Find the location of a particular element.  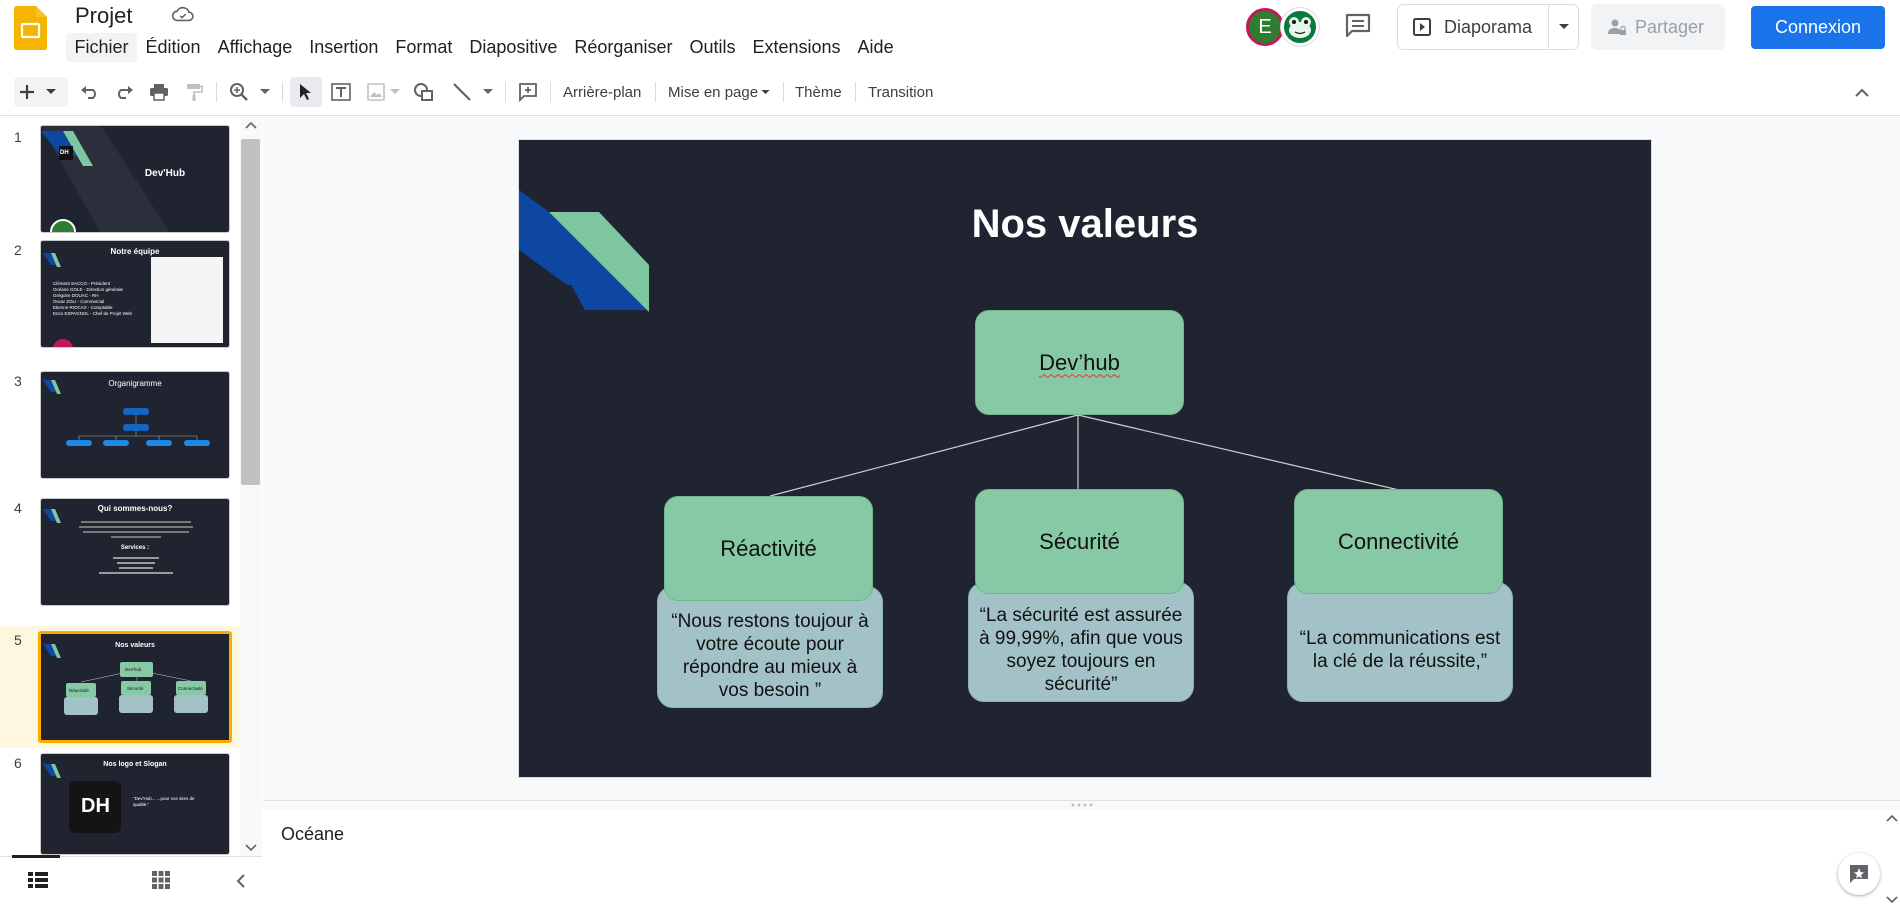

notes-scroll-down-icon is located at coordinates (1892, 900).